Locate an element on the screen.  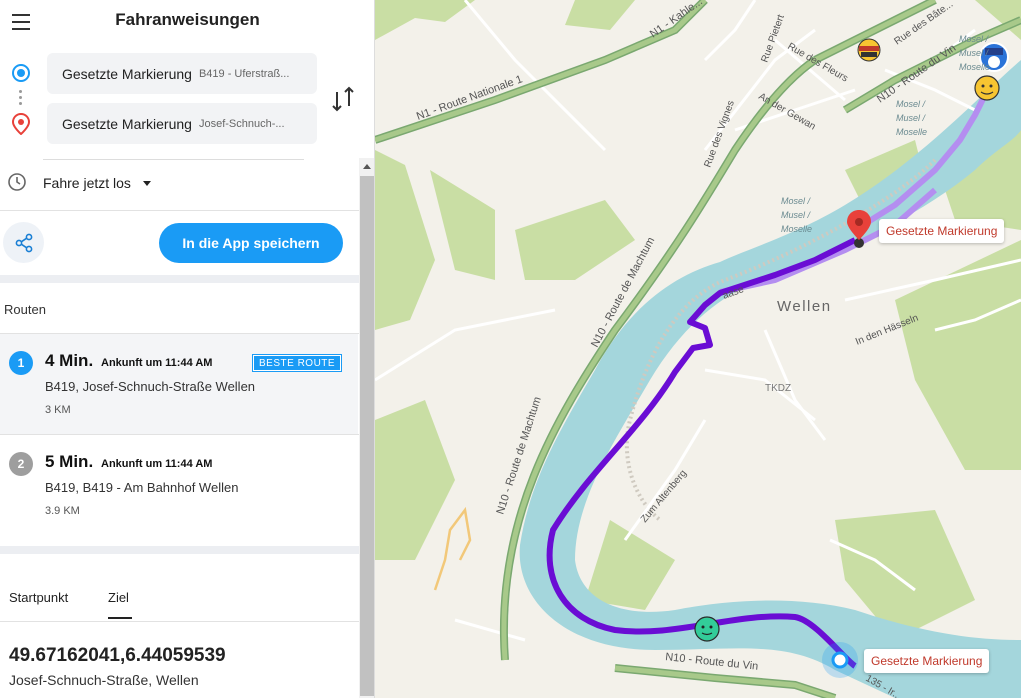
share-button is located at coordinates (23, 242).